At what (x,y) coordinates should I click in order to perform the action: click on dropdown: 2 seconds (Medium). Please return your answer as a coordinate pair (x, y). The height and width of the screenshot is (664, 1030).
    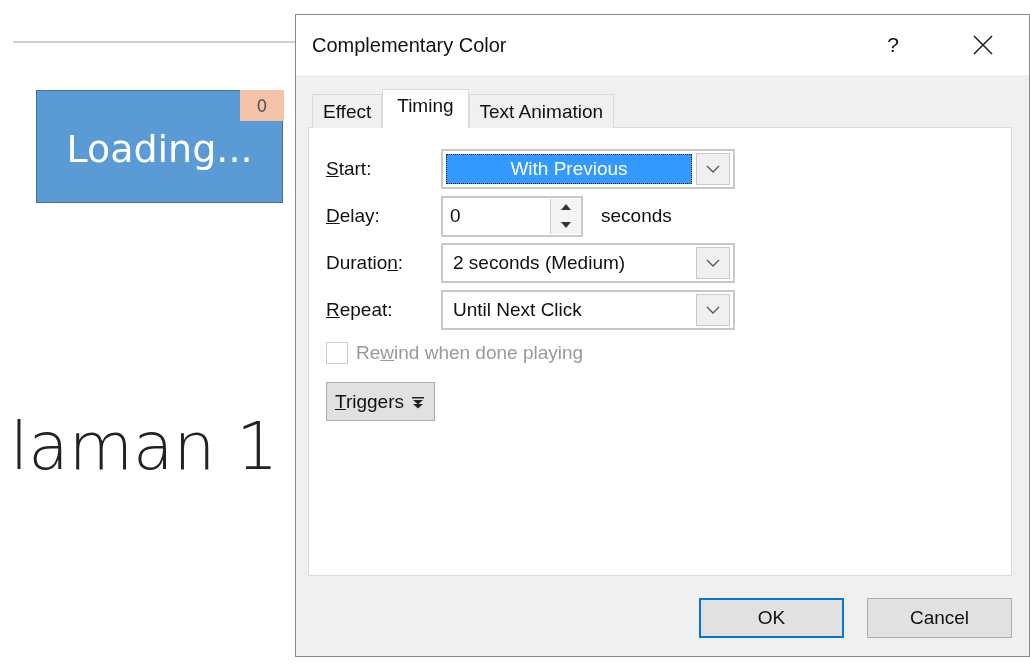
    Looking at the image, I should click on (588, 263).